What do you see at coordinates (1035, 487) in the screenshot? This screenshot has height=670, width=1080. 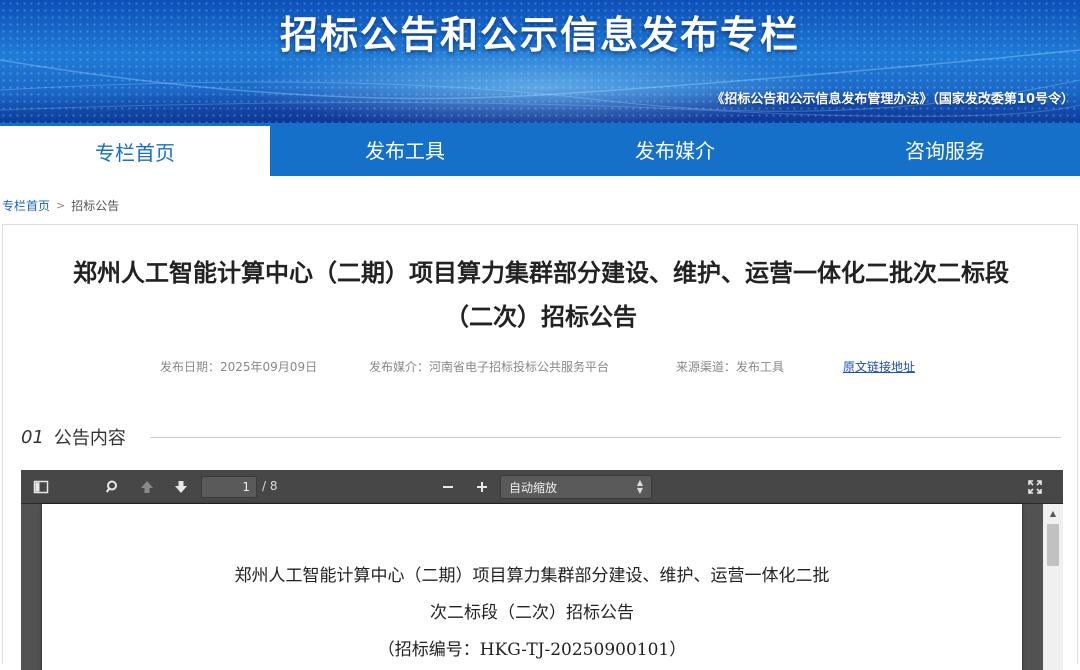 I see `presentation-mode-icon` at bounding box center [1035, 487].